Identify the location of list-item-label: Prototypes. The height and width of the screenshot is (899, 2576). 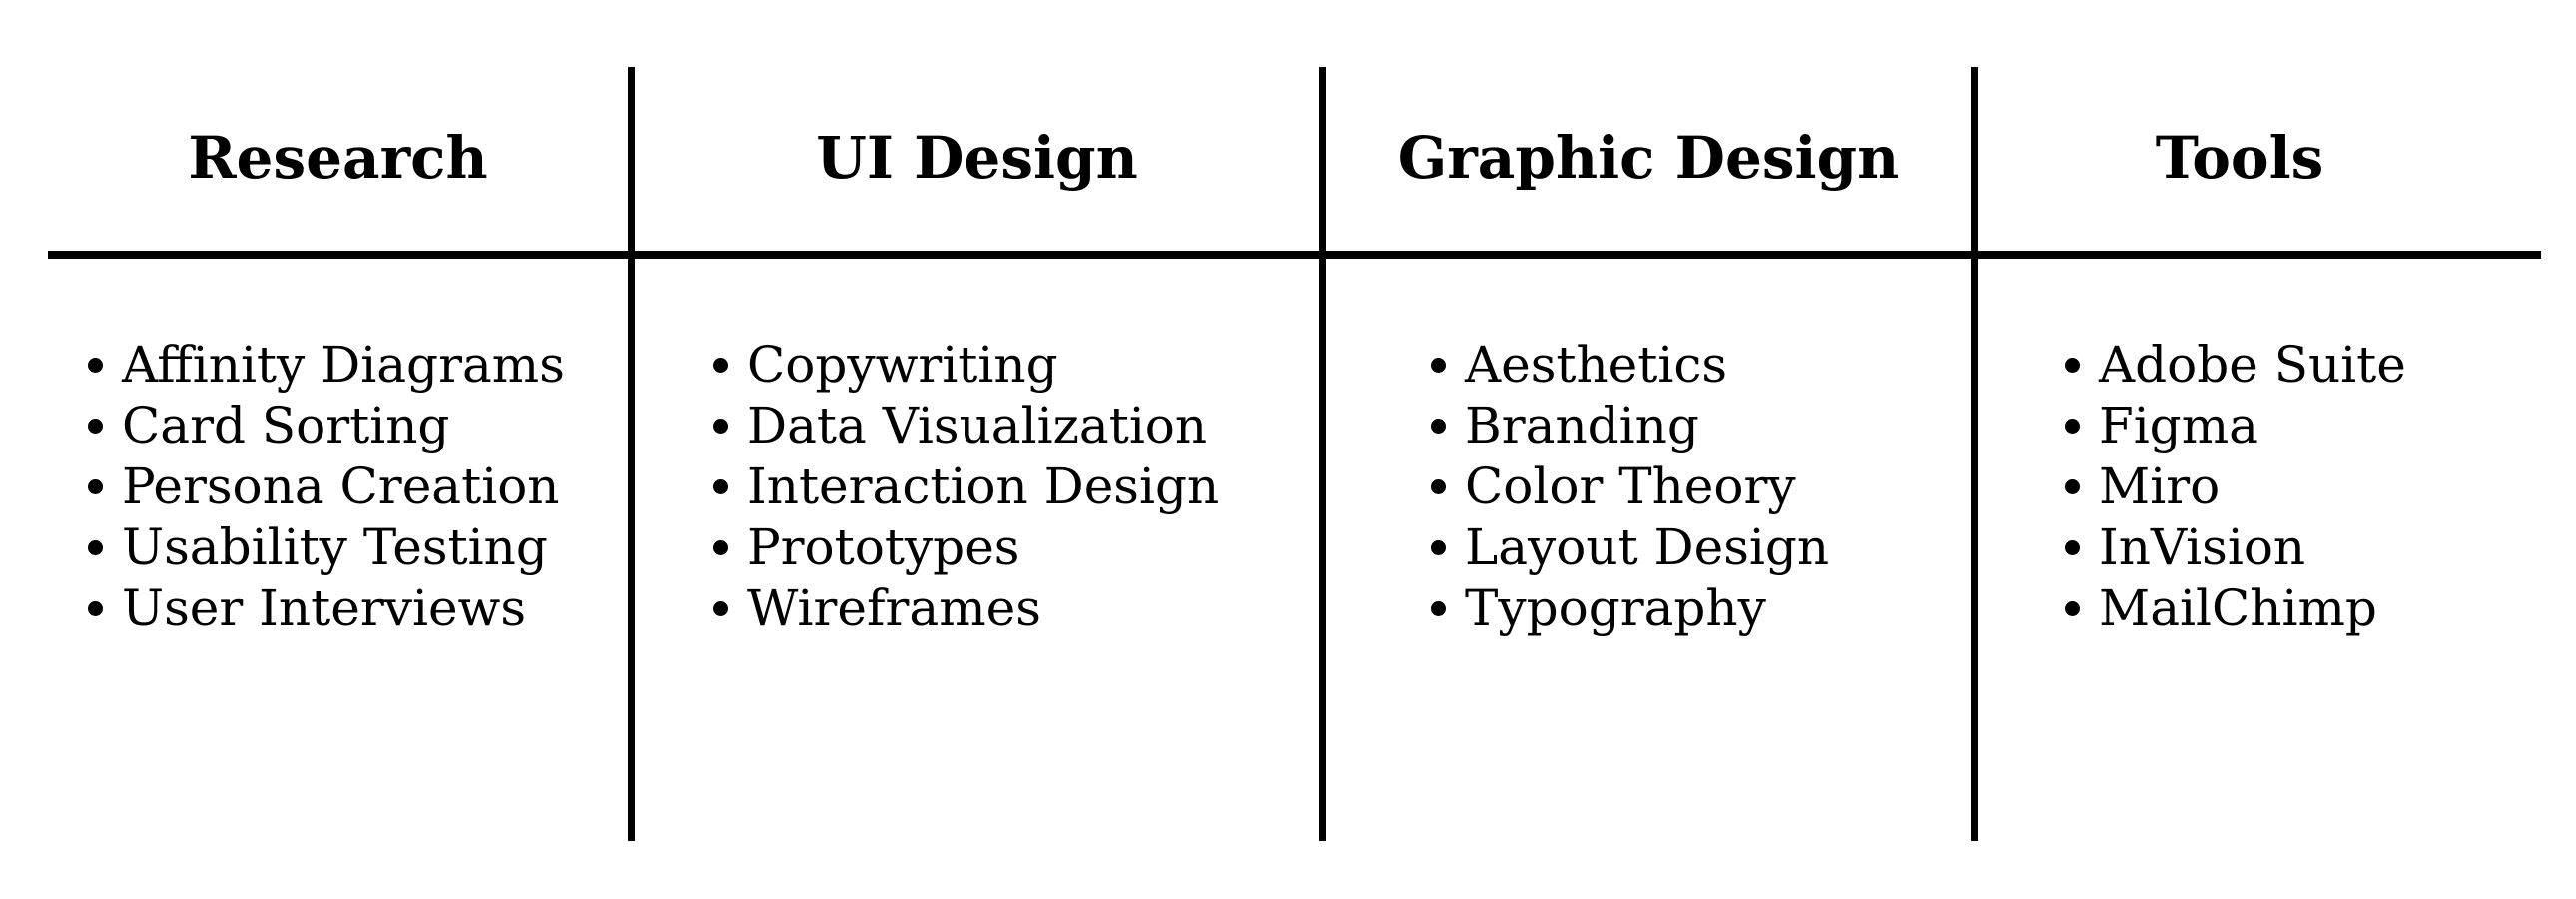
(884, 547).